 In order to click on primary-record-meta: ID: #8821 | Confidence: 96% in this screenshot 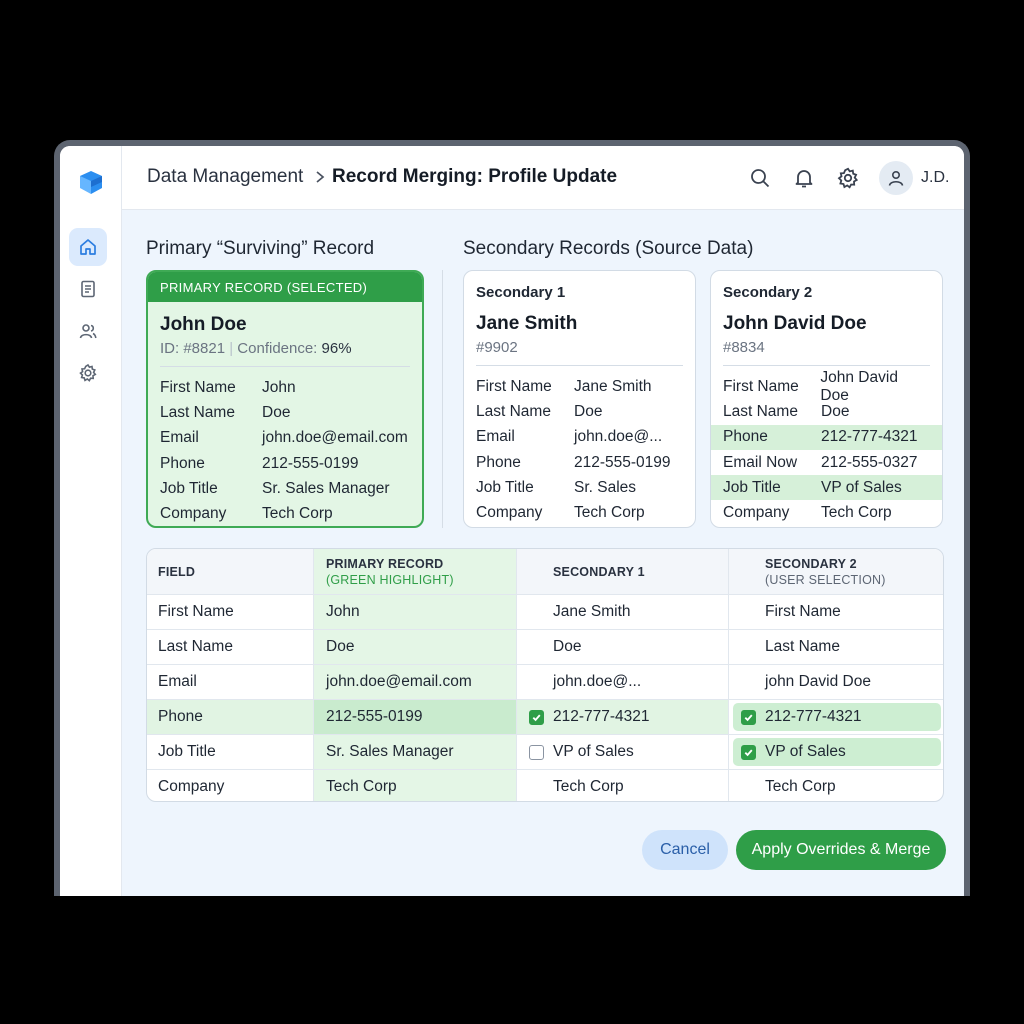, I will do `click(256, 348)`.